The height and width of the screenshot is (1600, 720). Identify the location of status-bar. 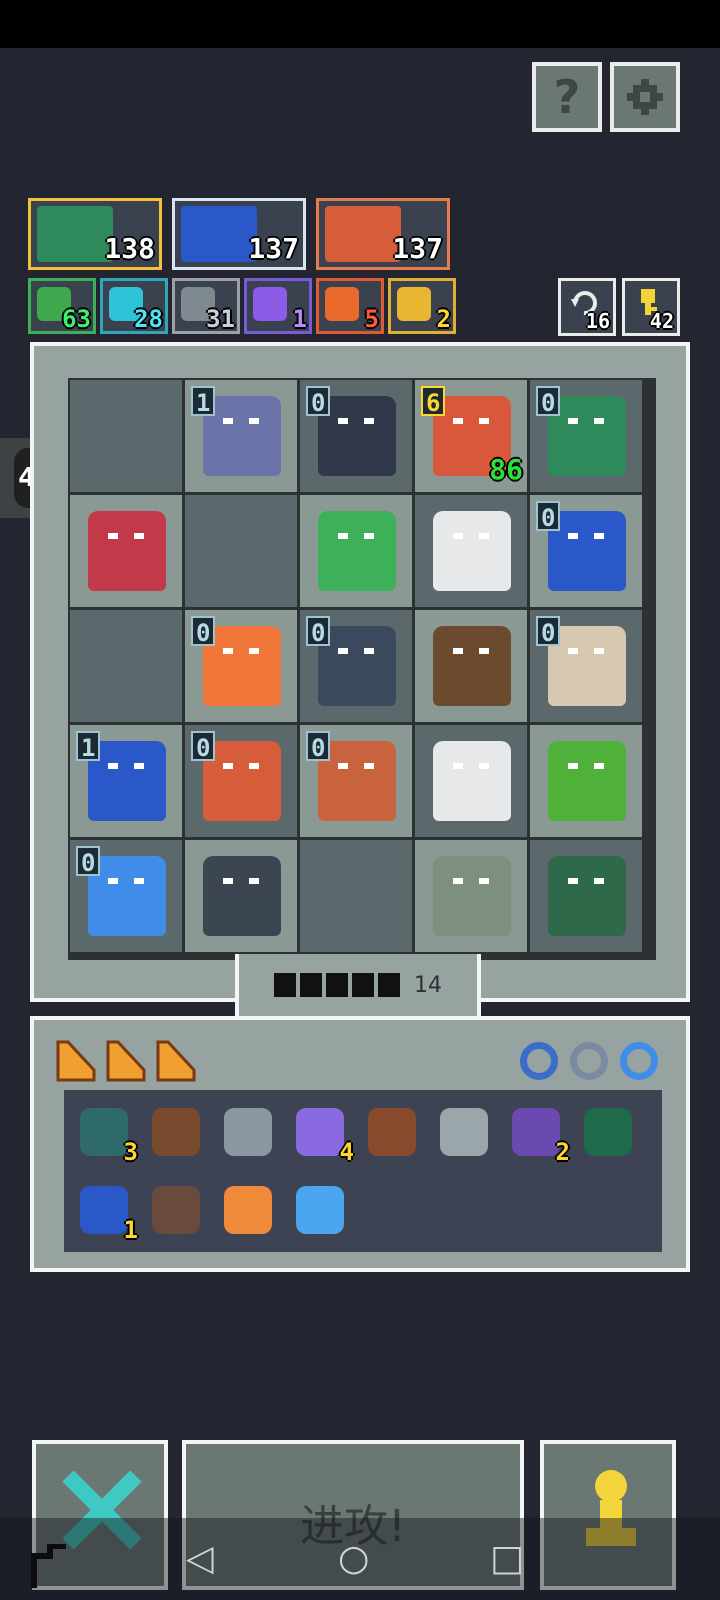
(360, 24).